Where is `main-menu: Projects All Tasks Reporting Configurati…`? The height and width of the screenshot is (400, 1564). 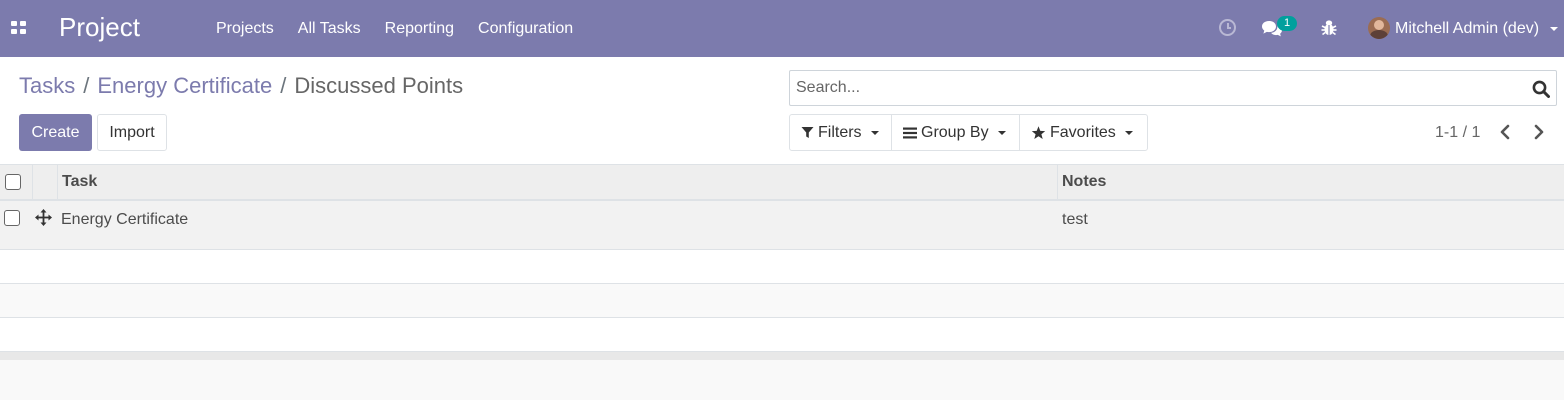
main-menu: Projects All Tasks Reporting Configurati… is located at coordinates (394, 28).